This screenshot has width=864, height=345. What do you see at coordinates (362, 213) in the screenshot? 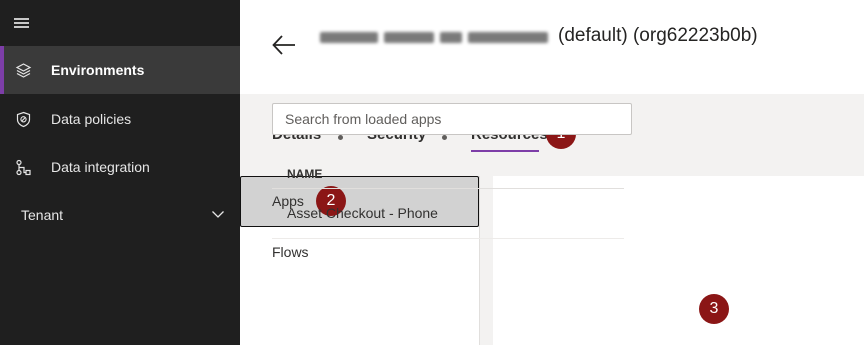
I see `app-name: Asset Checkout - Phone` at bounding box center [362, 213].